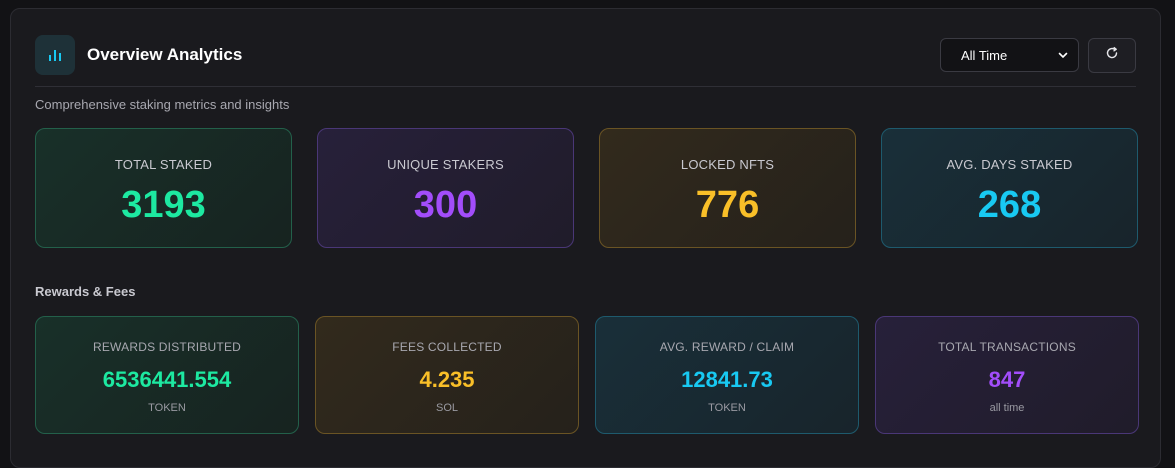 The width and height of the screenshot is (1175, 468). I want to click on header-controls: All Time, so click(1038, 55).